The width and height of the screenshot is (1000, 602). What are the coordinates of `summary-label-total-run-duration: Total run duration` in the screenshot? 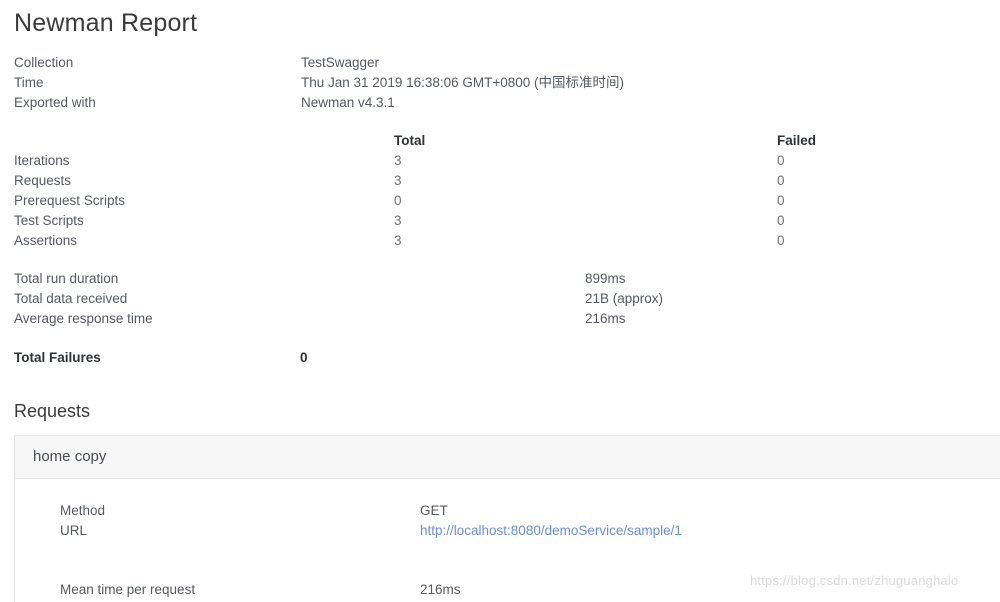 It's located at (66, 278).